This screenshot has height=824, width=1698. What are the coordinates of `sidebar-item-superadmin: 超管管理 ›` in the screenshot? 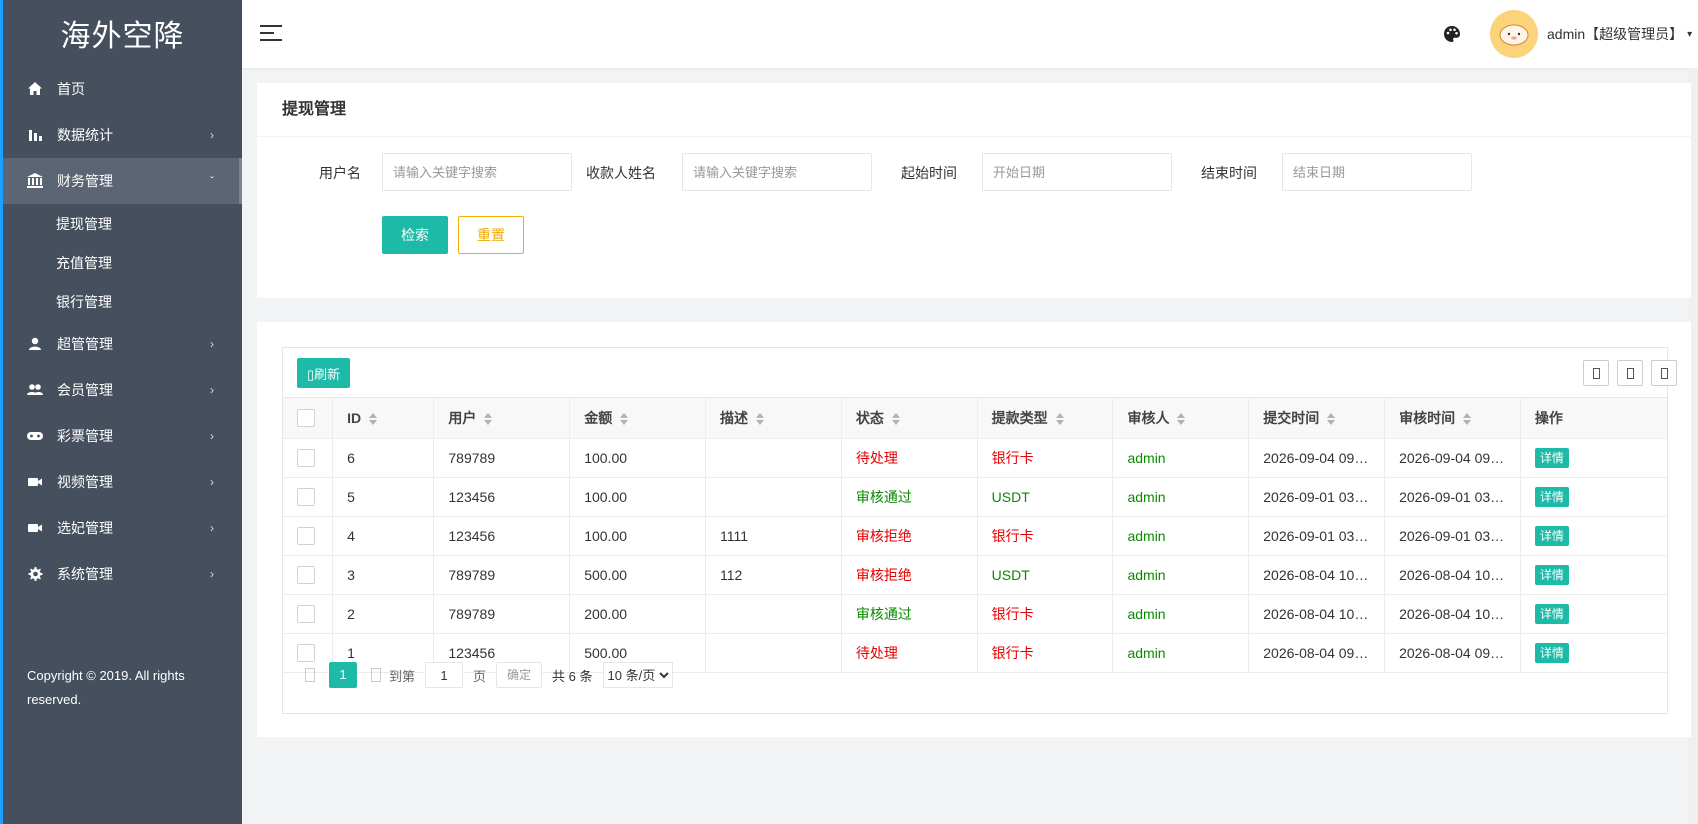 It's located at (122, 344).